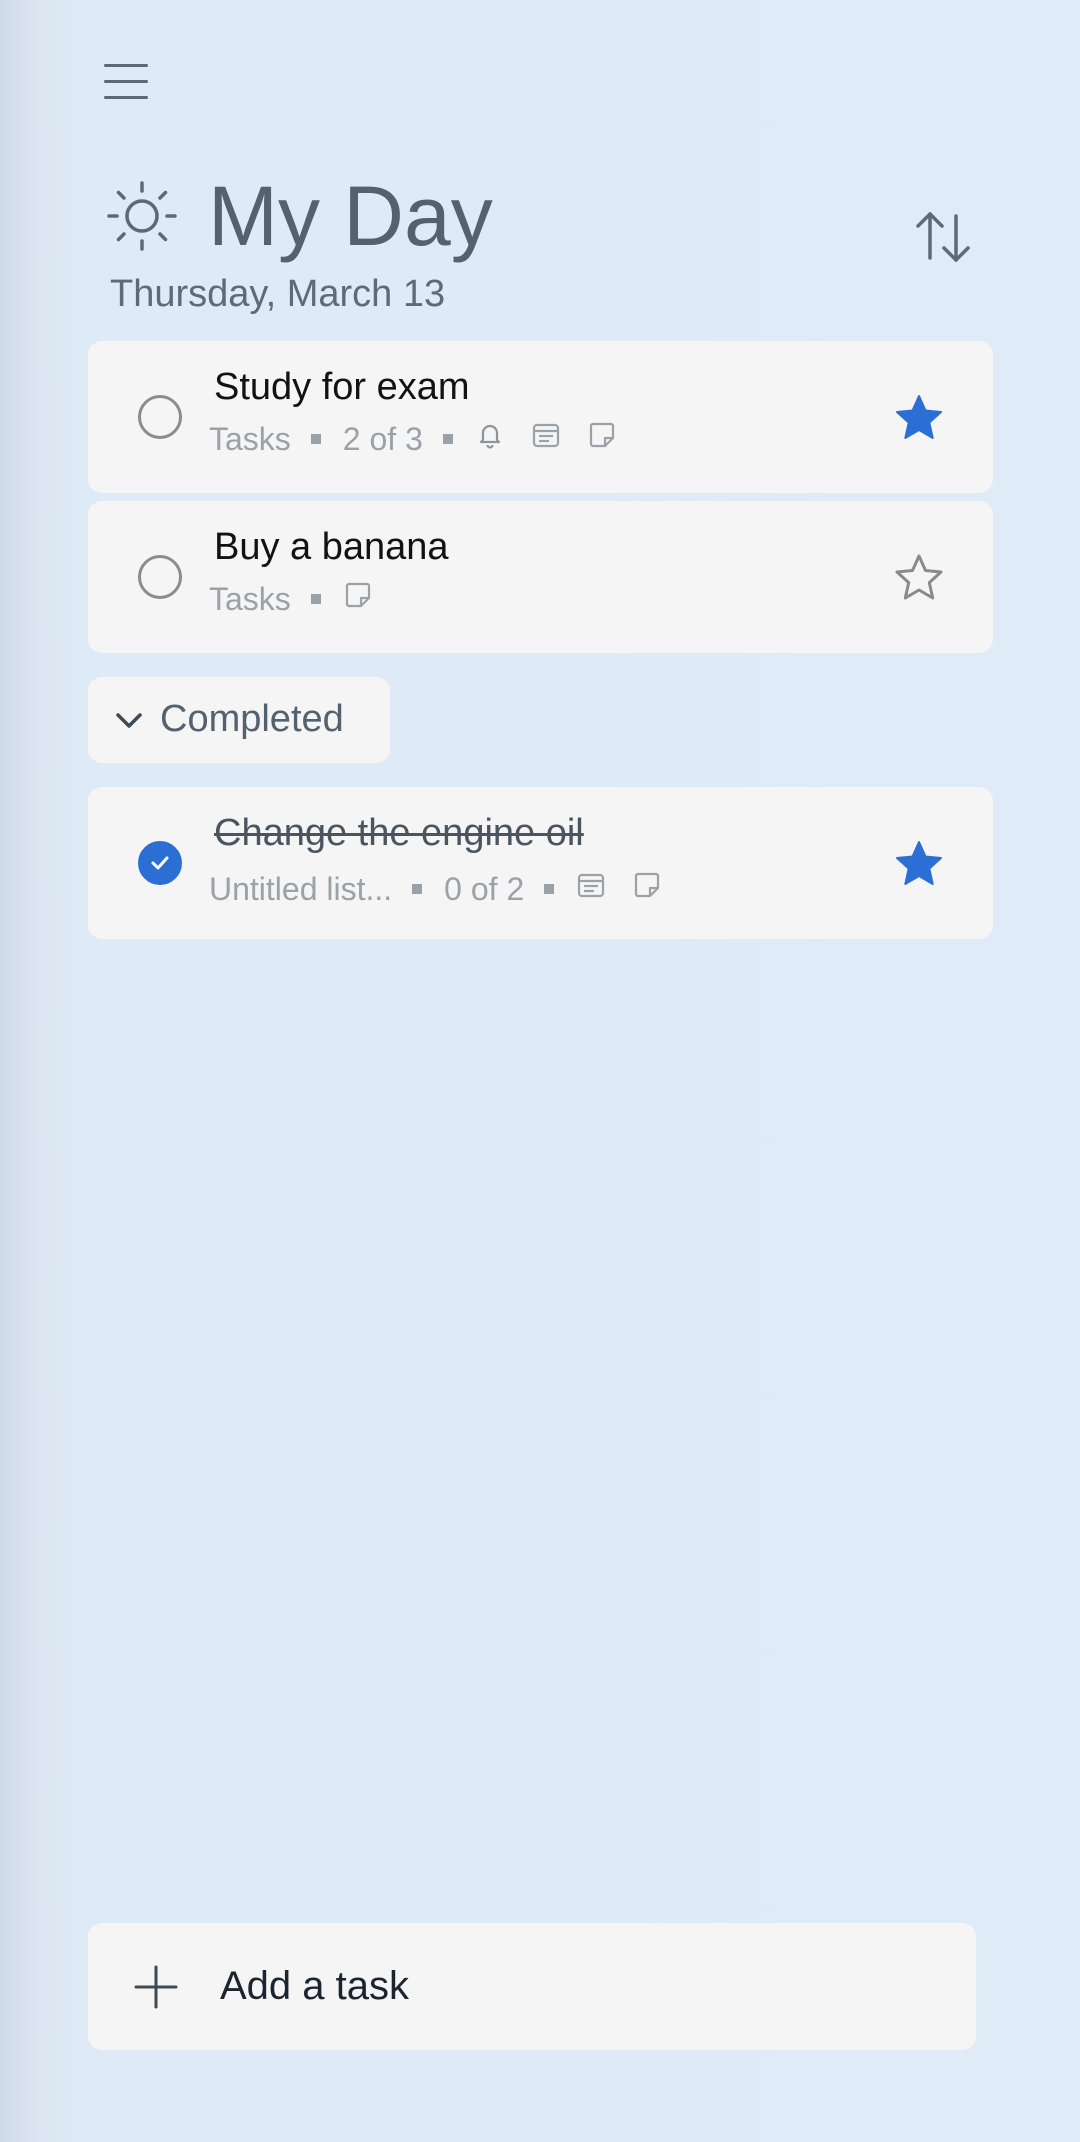 This screenshot has width=1080, height=2142. I want to click on add-task-button: Add a task, so click(532, 1986).